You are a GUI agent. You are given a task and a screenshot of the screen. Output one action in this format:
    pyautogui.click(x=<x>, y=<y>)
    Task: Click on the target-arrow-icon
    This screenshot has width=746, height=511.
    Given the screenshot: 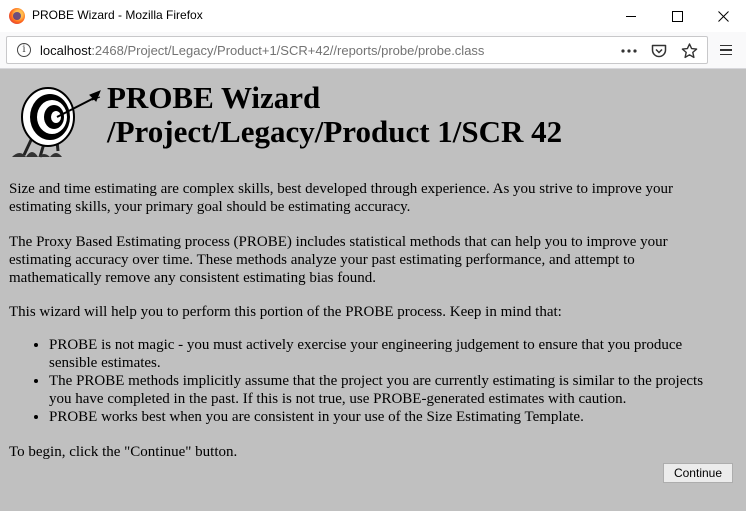 What is the action you would take?
    pyautogui.click(x=56, y=122)
    